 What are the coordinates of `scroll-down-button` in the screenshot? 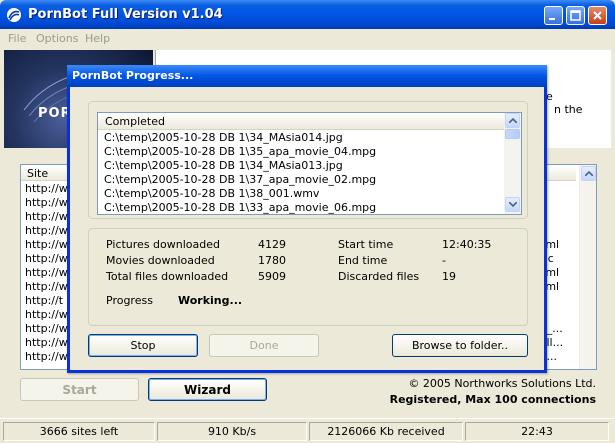 It's located at (512, 204).